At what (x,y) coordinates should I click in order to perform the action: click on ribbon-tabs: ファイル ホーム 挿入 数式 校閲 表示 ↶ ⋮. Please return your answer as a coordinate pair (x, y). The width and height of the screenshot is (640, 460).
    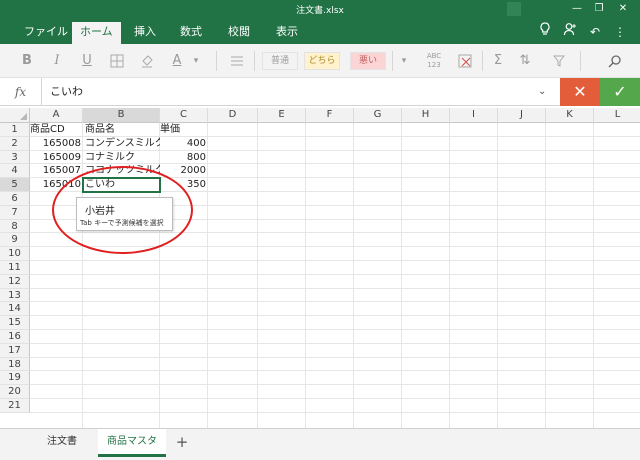
    Looking at the image, I should click on (320, 31).